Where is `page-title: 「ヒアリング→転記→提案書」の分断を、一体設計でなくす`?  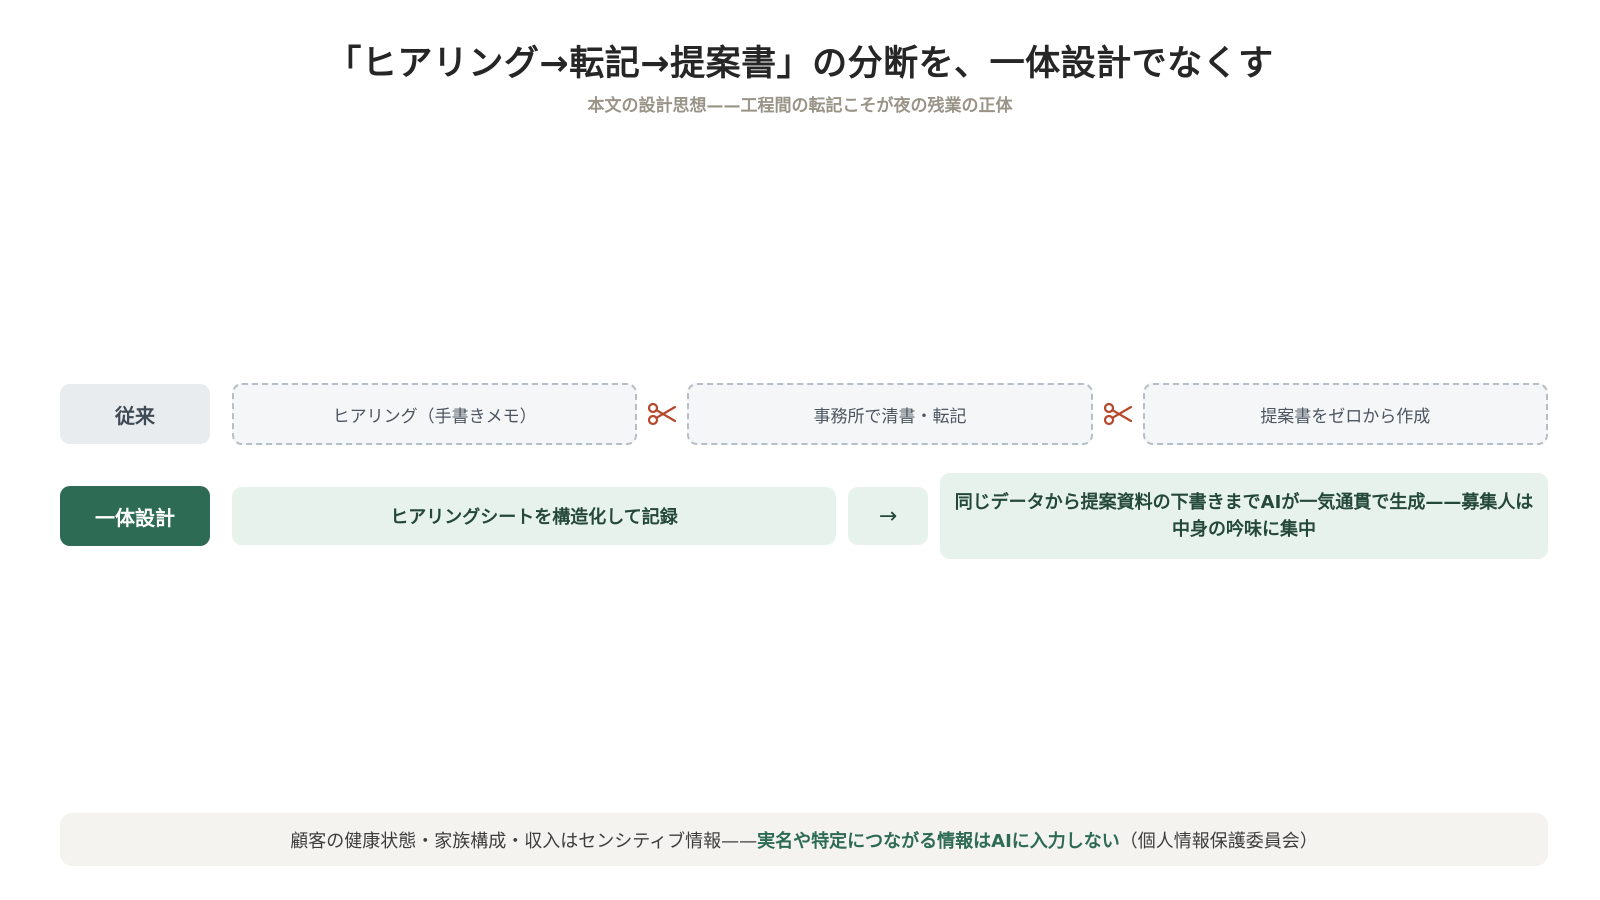
page-title: 「ヒアリング→転記→提案書」の分断を、一体設計でなくす is located at coordinates (800, 64).